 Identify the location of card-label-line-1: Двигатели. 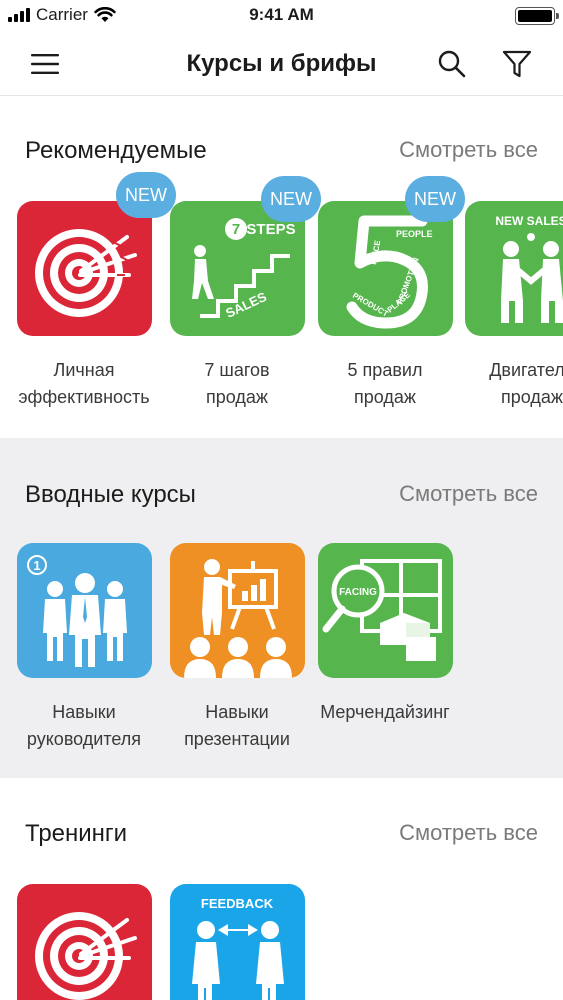
(526, 370).